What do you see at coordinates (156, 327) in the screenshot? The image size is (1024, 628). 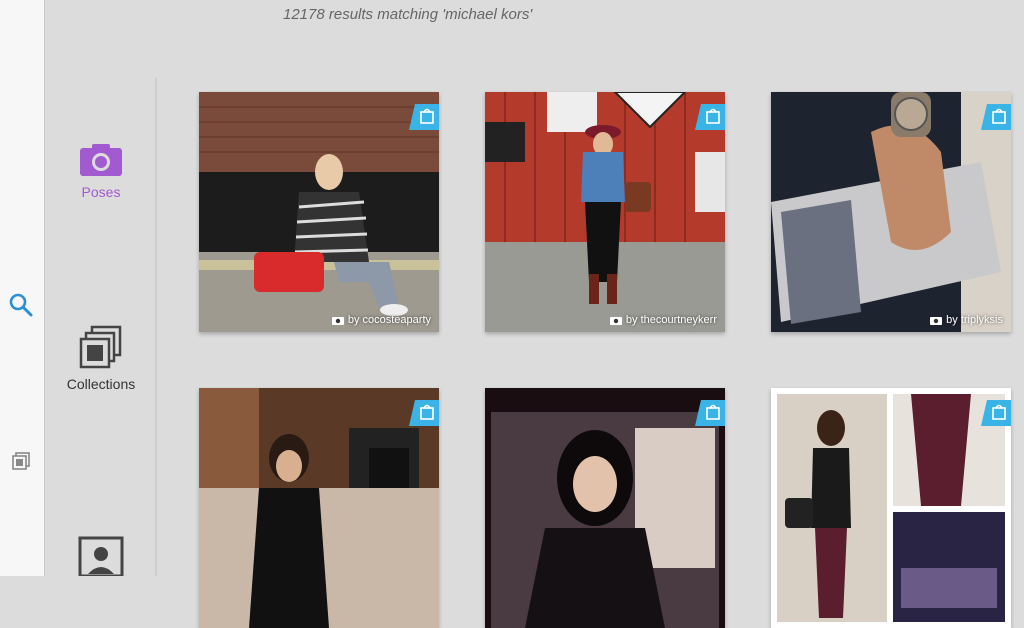 I see `nav-divider` at bounding box center [156, 327].